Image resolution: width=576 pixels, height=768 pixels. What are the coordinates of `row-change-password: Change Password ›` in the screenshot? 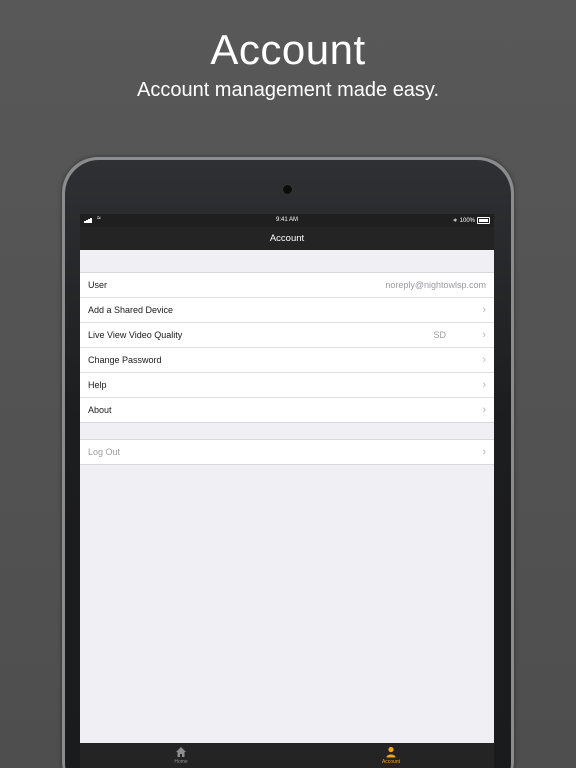 It's located at (287, 360).